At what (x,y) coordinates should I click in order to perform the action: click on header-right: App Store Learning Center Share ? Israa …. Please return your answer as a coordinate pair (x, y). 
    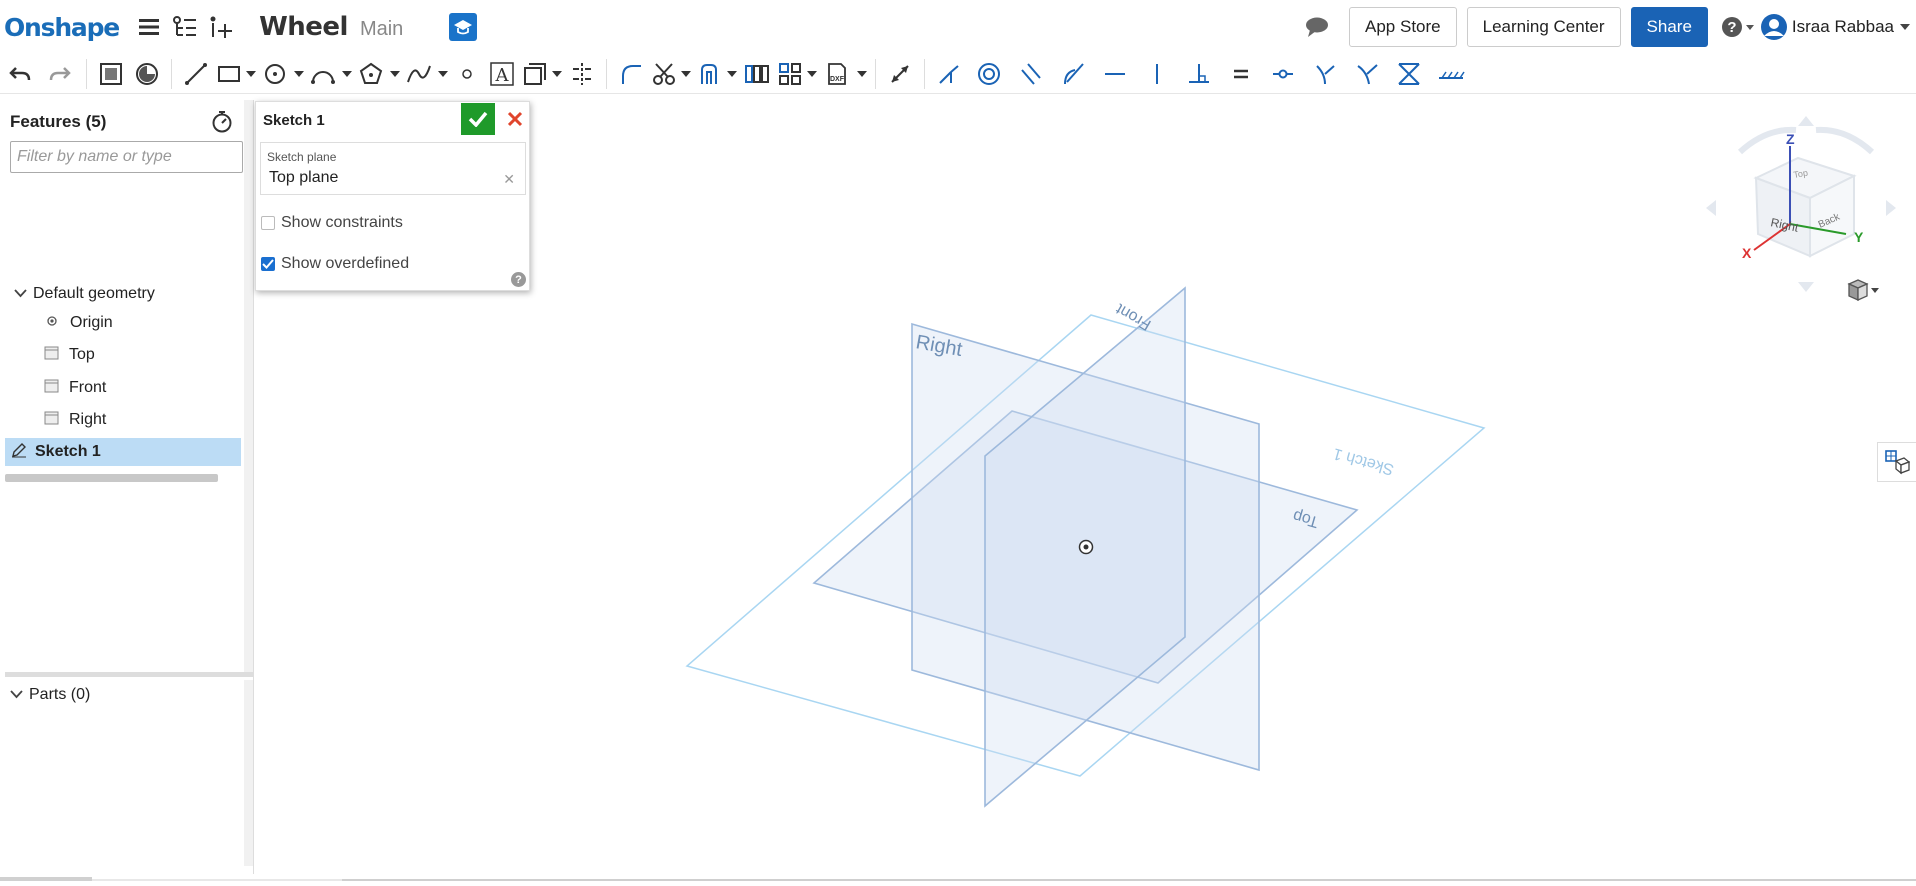
    Looking at the image, I should click on (1605, 27).